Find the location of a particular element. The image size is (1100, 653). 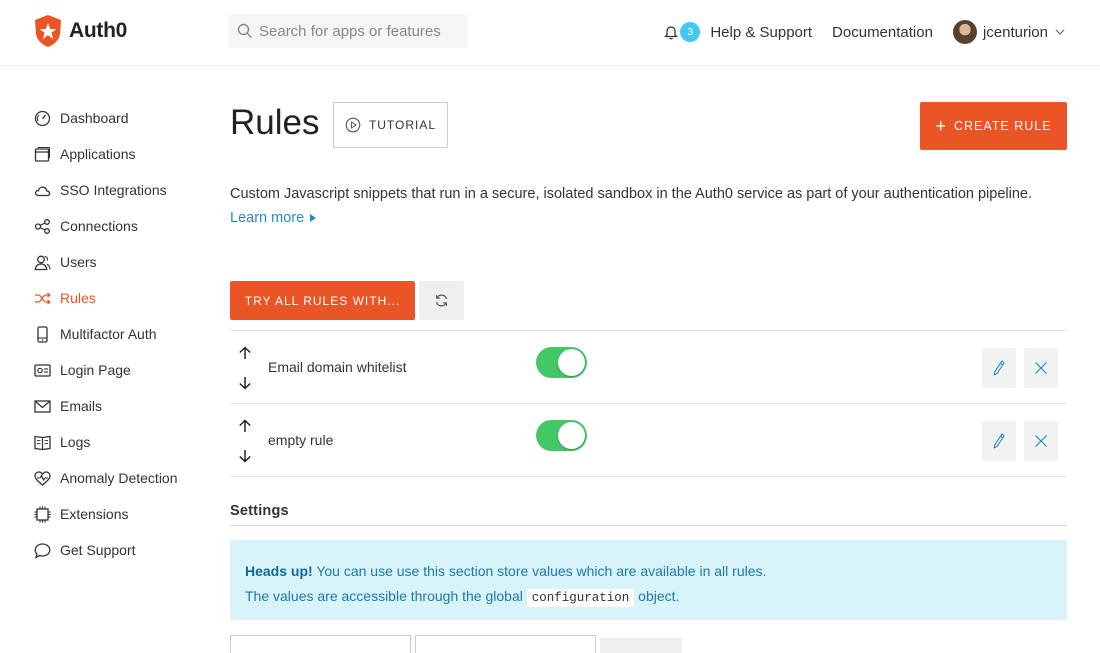

setting-key-input is located at coordinates (320, 644).